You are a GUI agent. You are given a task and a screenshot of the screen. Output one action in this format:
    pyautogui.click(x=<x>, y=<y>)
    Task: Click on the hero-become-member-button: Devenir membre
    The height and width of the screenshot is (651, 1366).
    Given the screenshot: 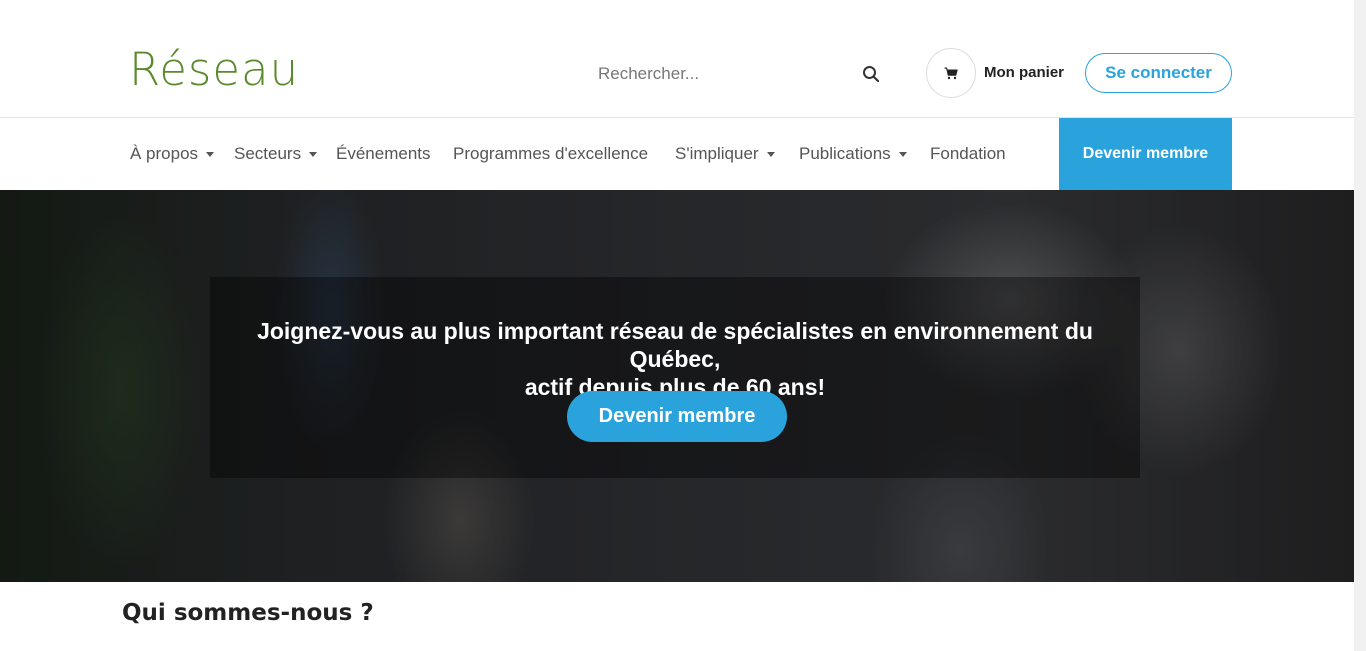 What is the action you would take?
    pyautogui.click(x=677, y=416)
    